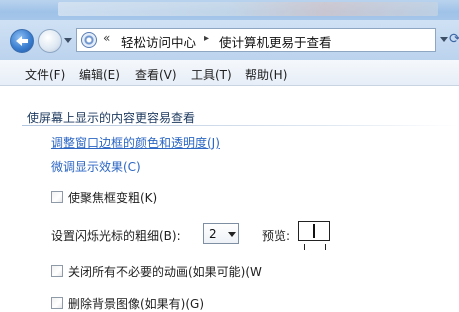 The image size is (459, 312). I want to click on remove-background-checkbox, so click(57, 303).